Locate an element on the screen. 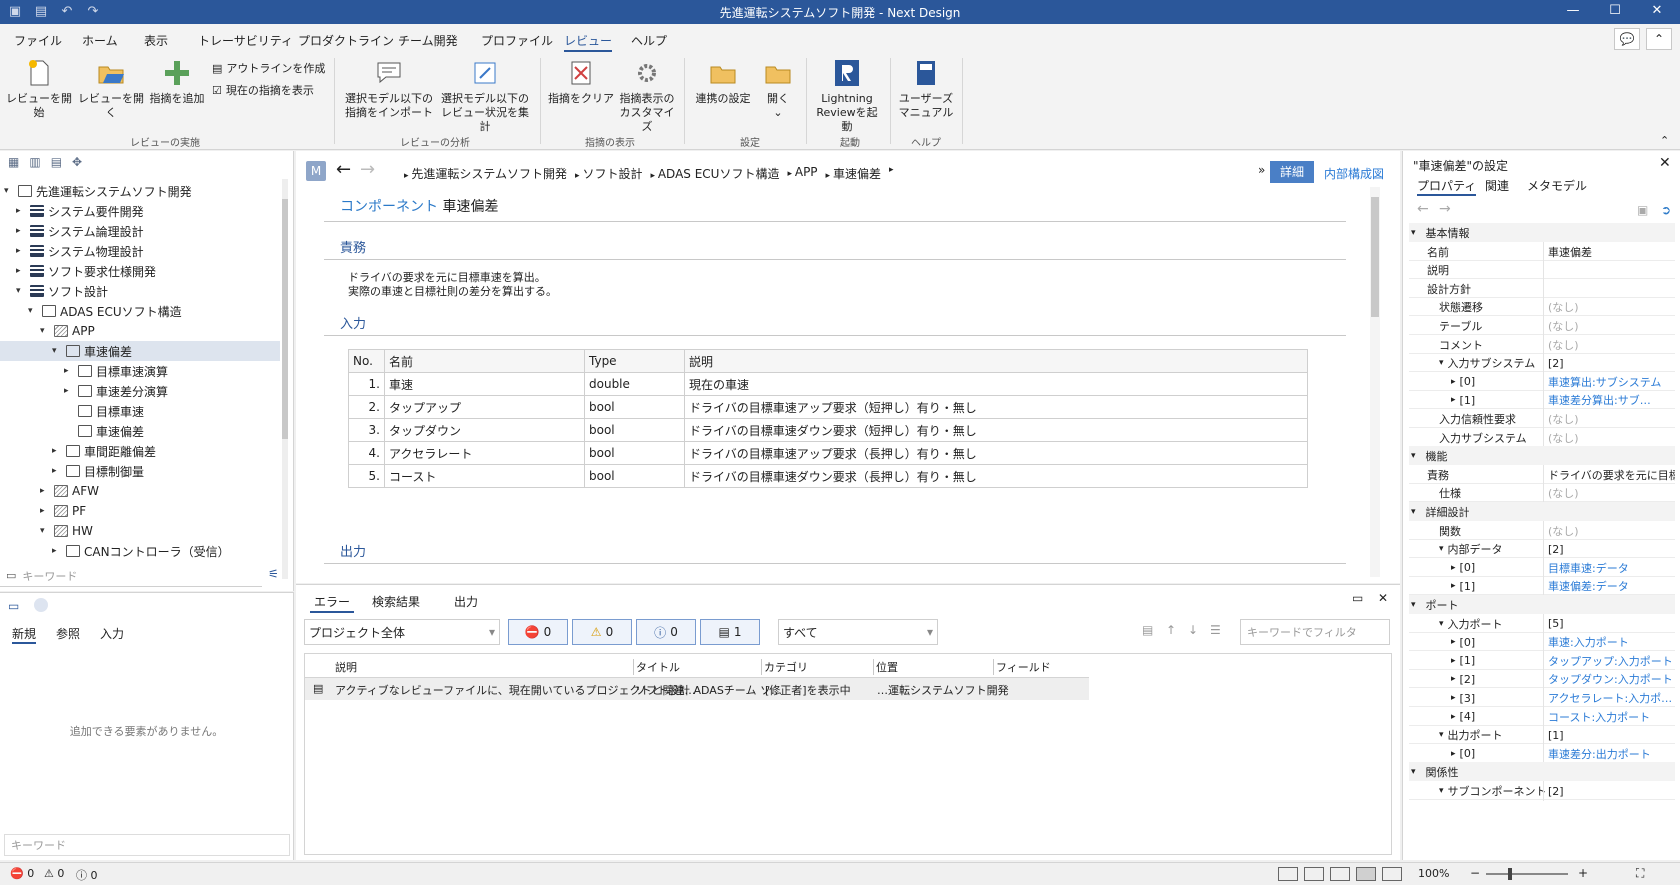 This screenshot has height=885, width=1680. property-row: ▸ [1] タップアップ:入力ポート is located at coordinates (1542, 660).